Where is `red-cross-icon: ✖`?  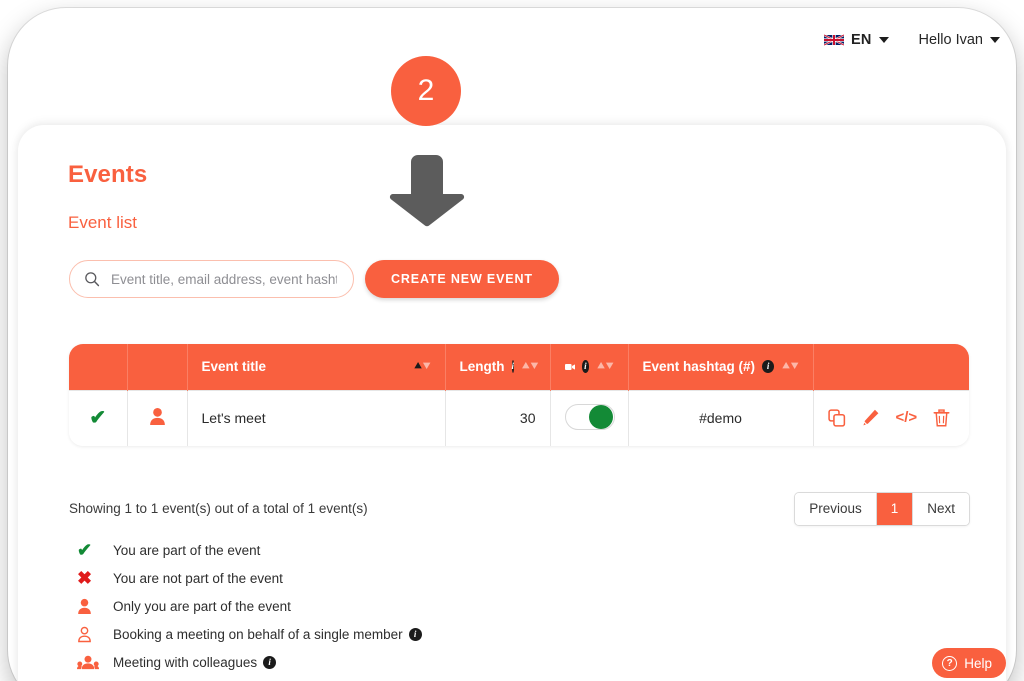 red-cross-icon: ✖ is located at coordinates (85, 578).